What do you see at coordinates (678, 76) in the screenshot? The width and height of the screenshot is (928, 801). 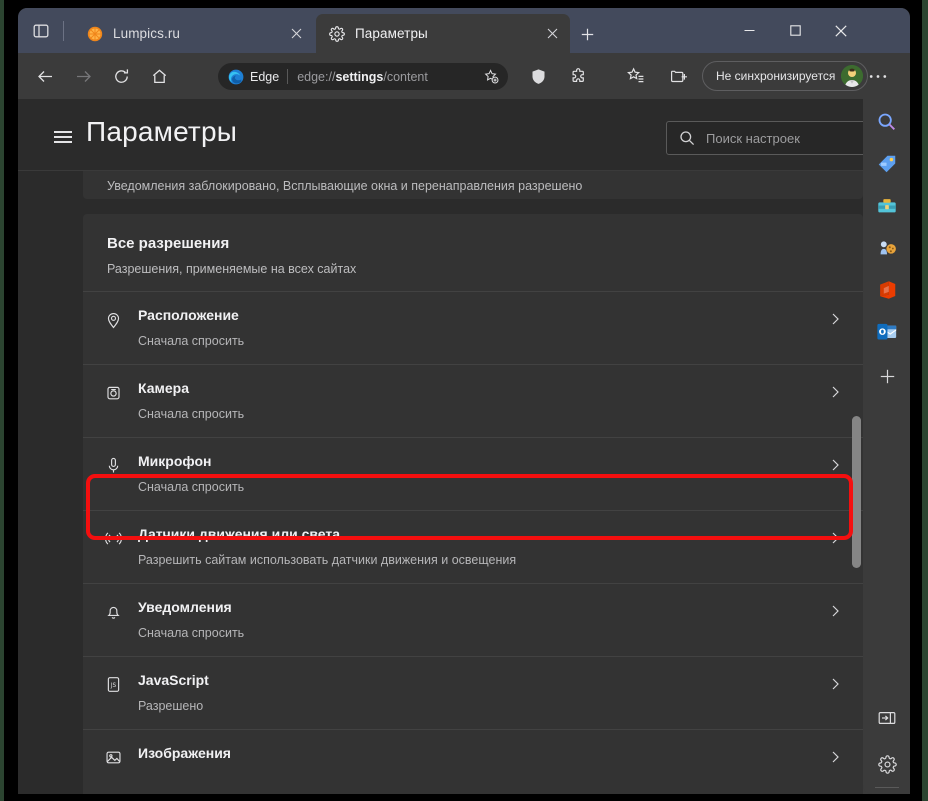 I see `collections-icon` at bounding box center [678, 76].